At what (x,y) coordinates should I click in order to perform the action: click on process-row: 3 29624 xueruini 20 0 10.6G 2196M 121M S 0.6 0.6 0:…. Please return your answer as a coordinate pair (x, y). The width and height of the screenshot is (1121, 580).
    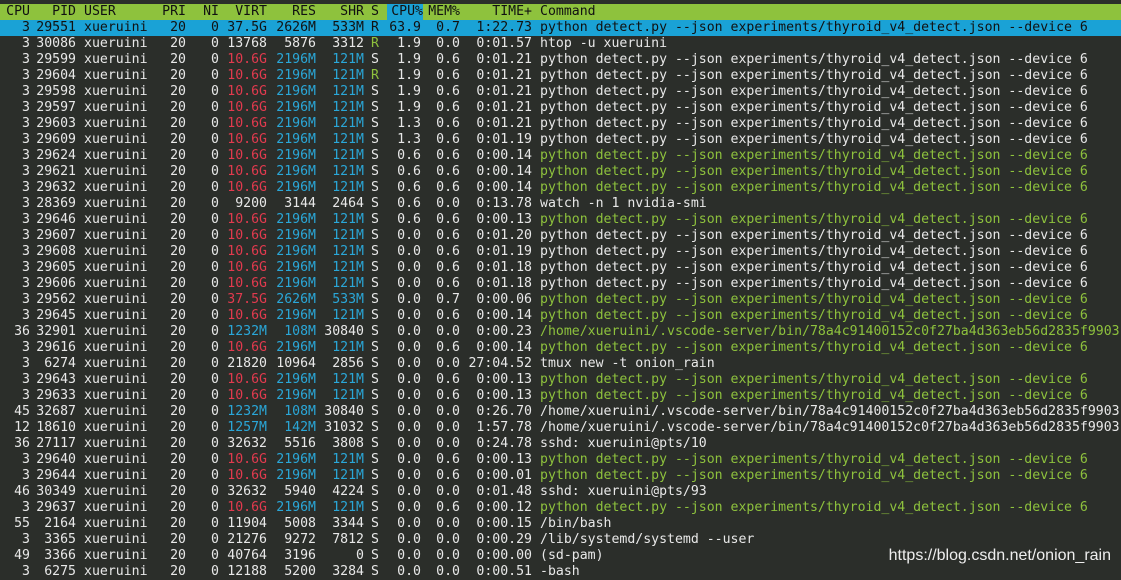
    Looking at the image, I should click on (560, 156).